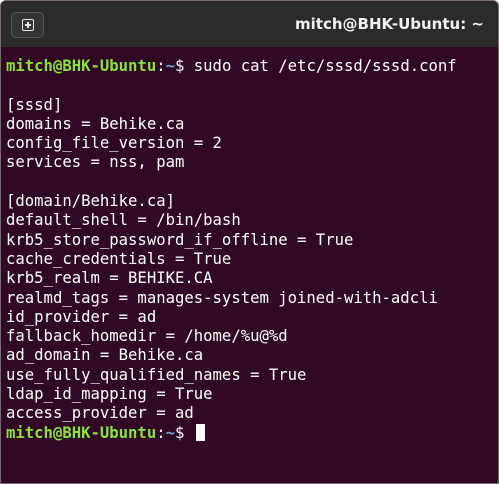 The image size is (499, 484). I want to click on output-line: krb5_realm = BEHIKE.CA, so click(109, 278).